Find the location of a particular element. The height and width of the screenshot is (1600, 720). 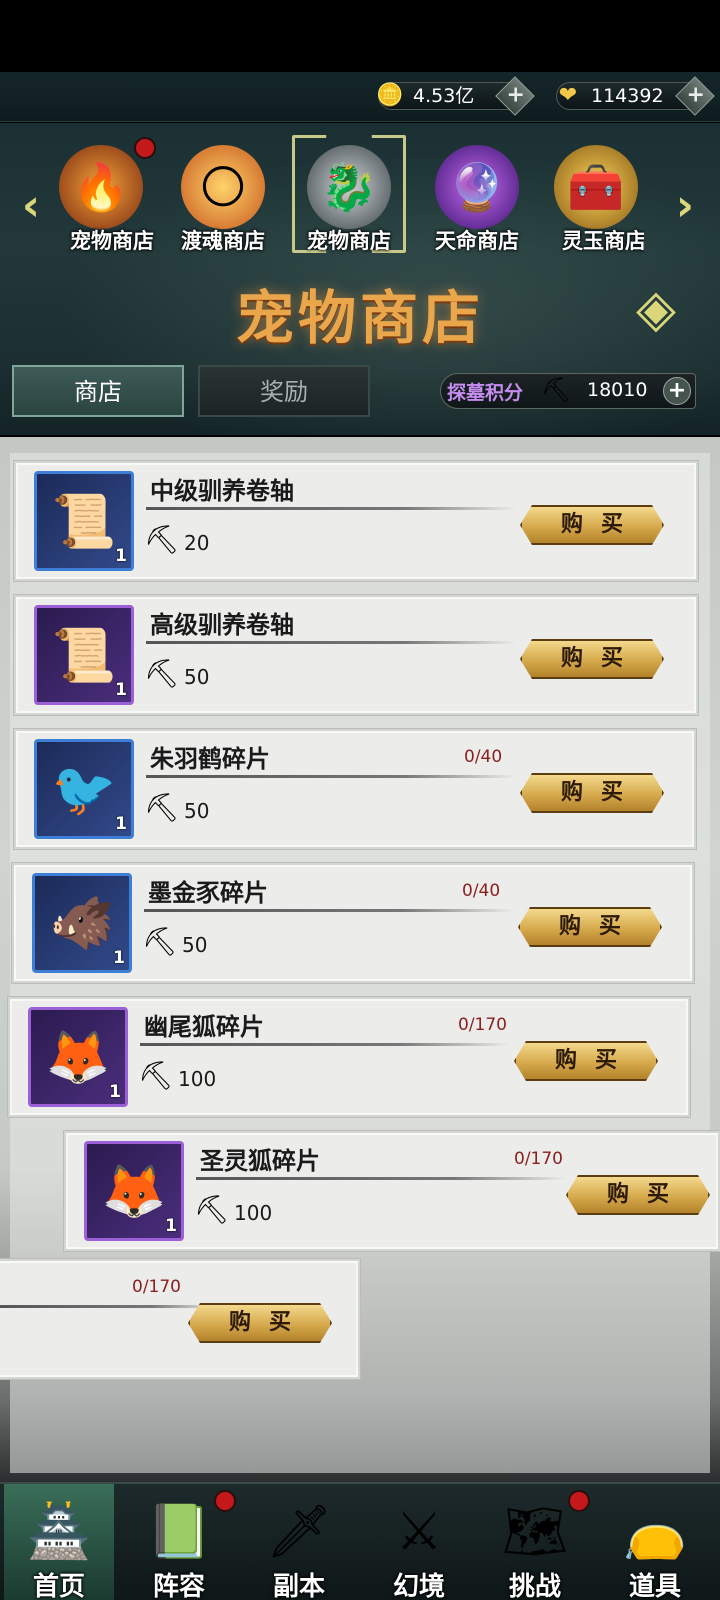

nav-label: 首页 is located at coordinates (58, 1586).